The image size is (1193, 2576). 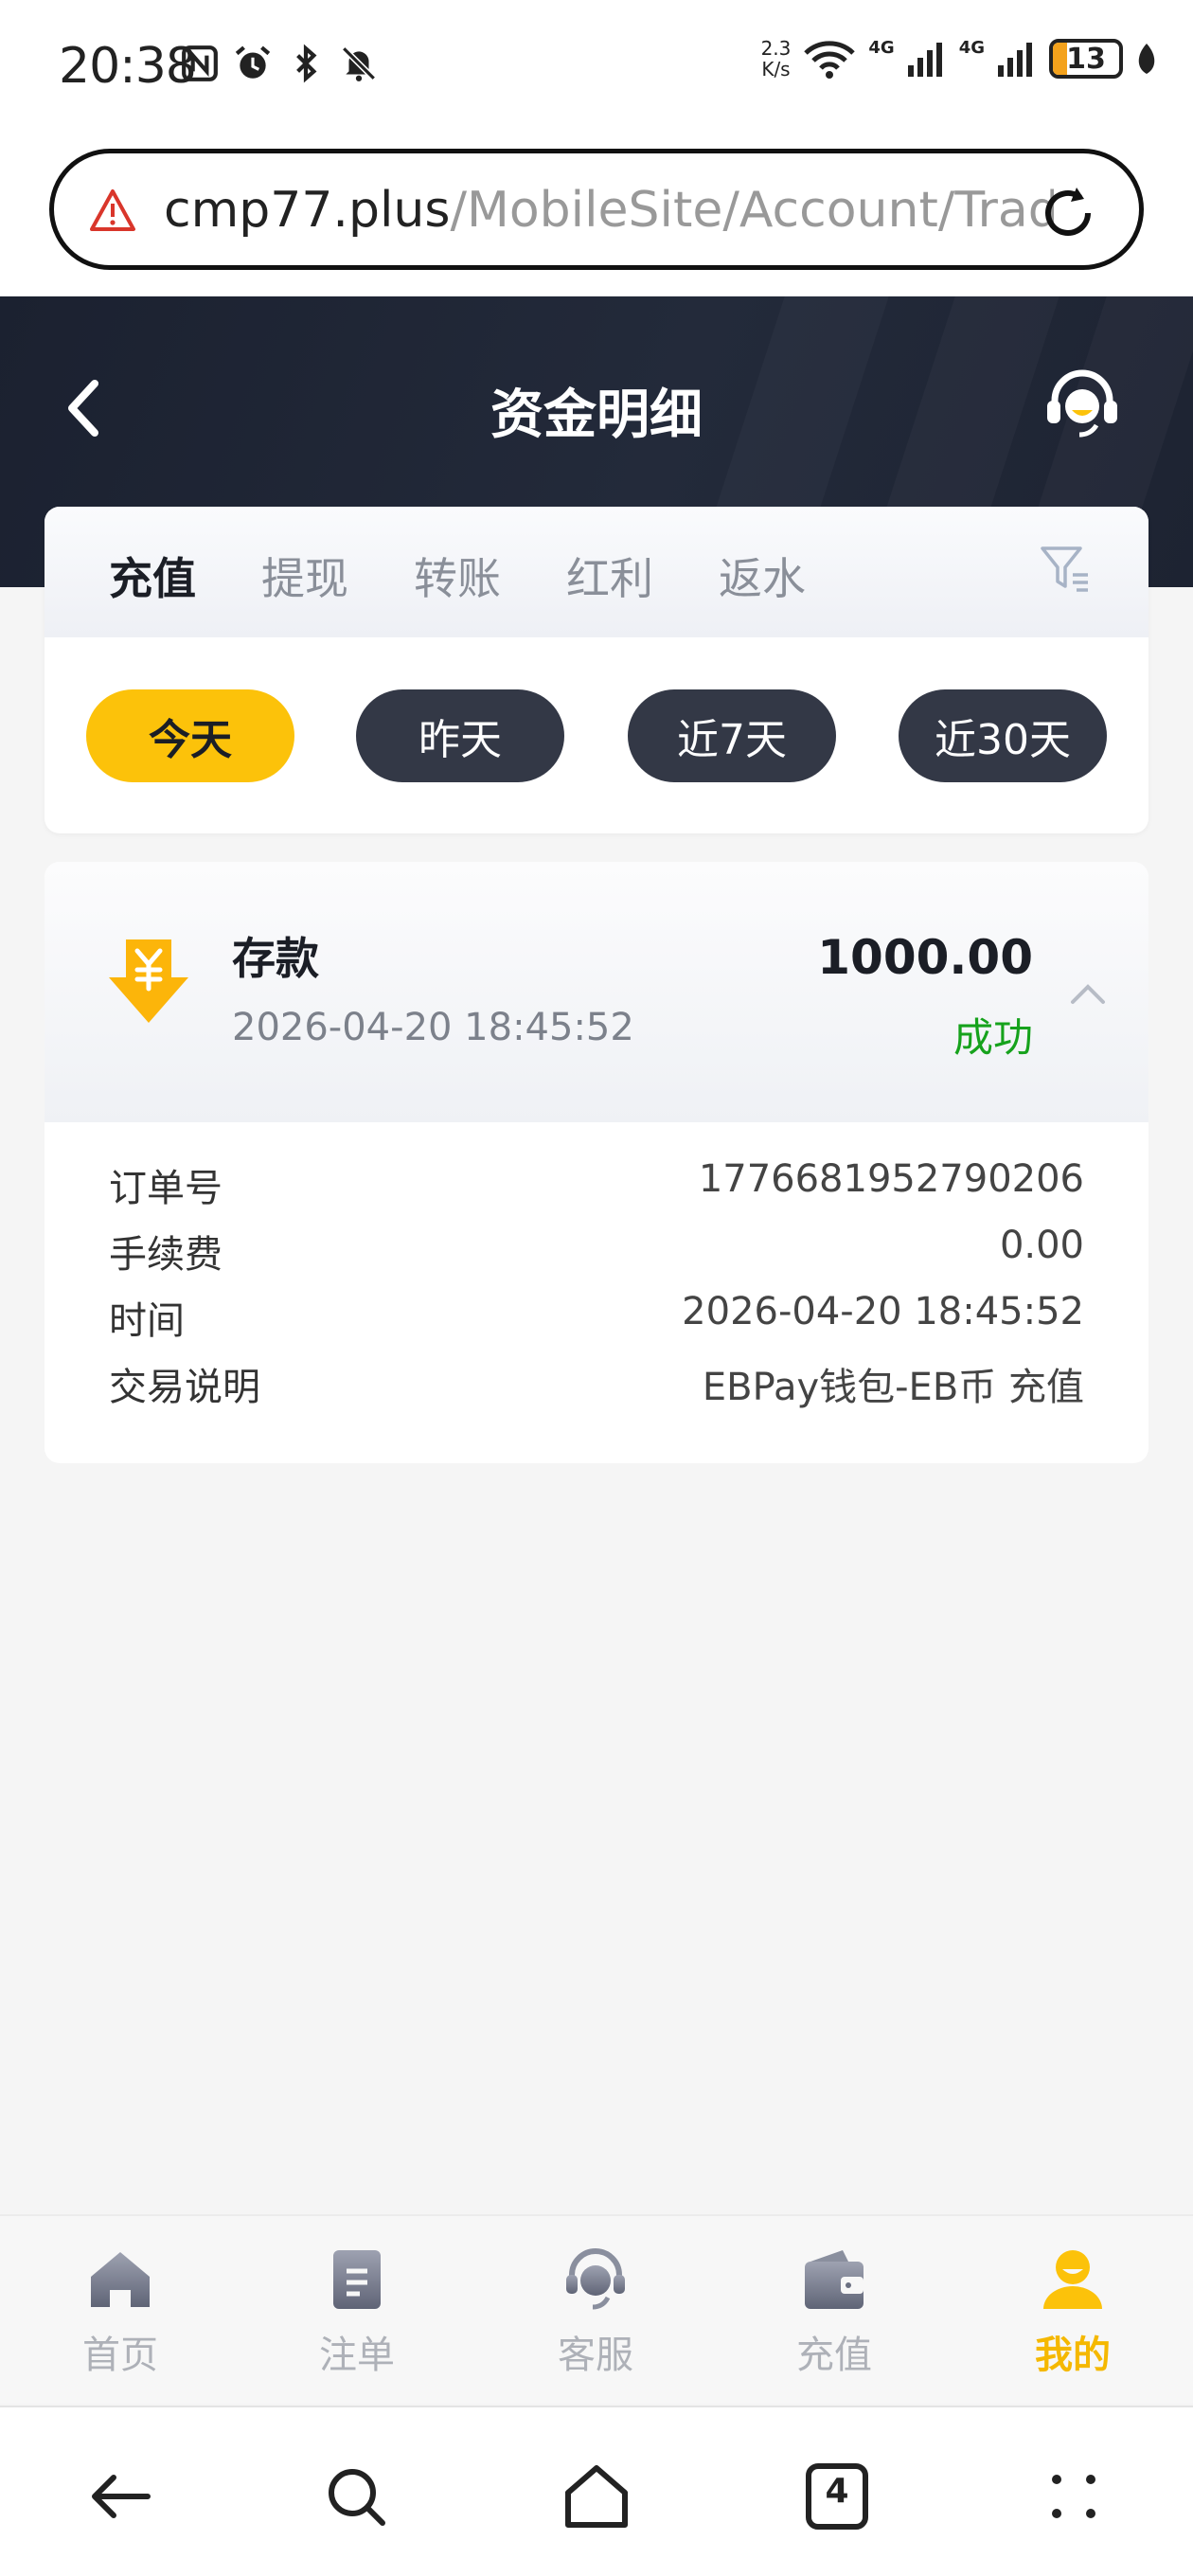 What do you see at coordinates (119, 2496) in the screenshot?
I see `back-arrow-icon` at bounding box center [119, 2496].